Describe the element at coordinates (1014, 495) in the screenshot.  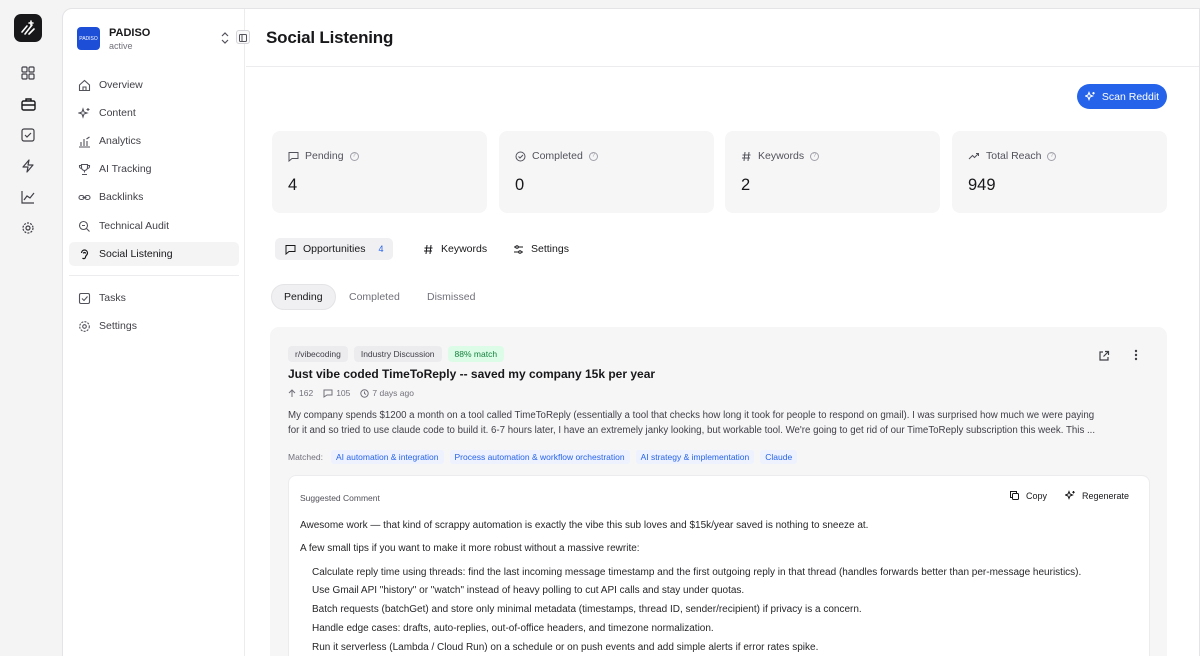
I see `copy-icon` at that location.